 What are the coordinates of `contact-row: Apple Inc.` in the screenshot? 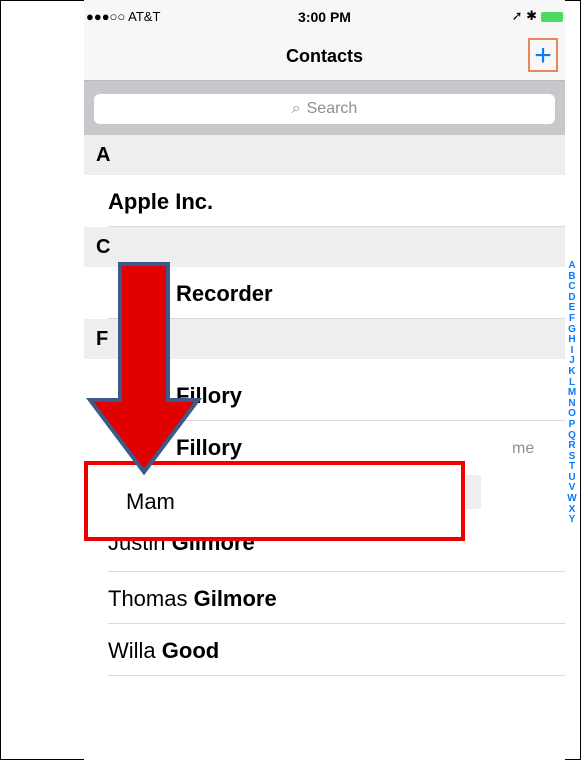 It's located at (324, 201).